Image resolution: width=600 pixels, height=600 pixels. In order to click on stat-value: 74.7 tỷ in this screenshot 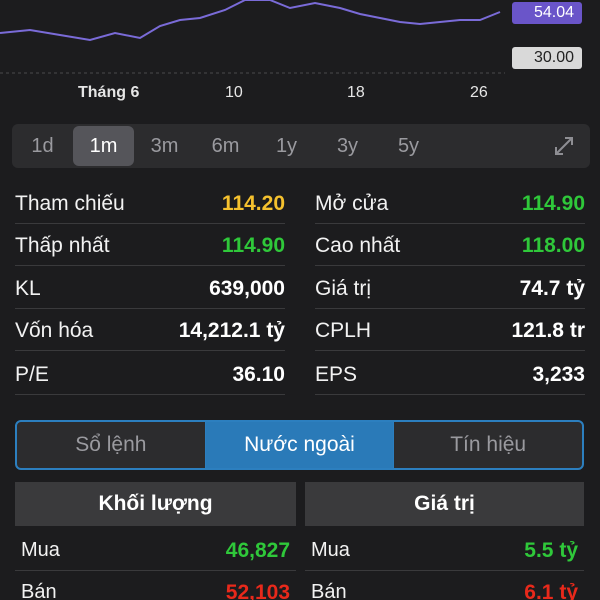, I will do `click(552, 288)`.